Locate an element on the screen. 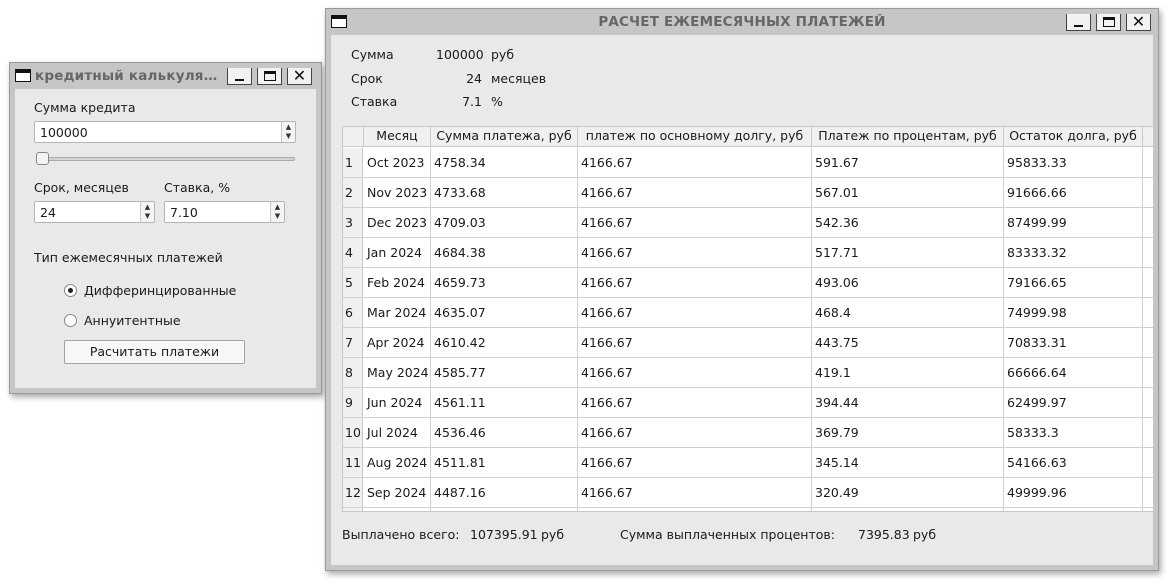  column-header-payment: Сумма платежа, руб is located at coordinates (504, 136).